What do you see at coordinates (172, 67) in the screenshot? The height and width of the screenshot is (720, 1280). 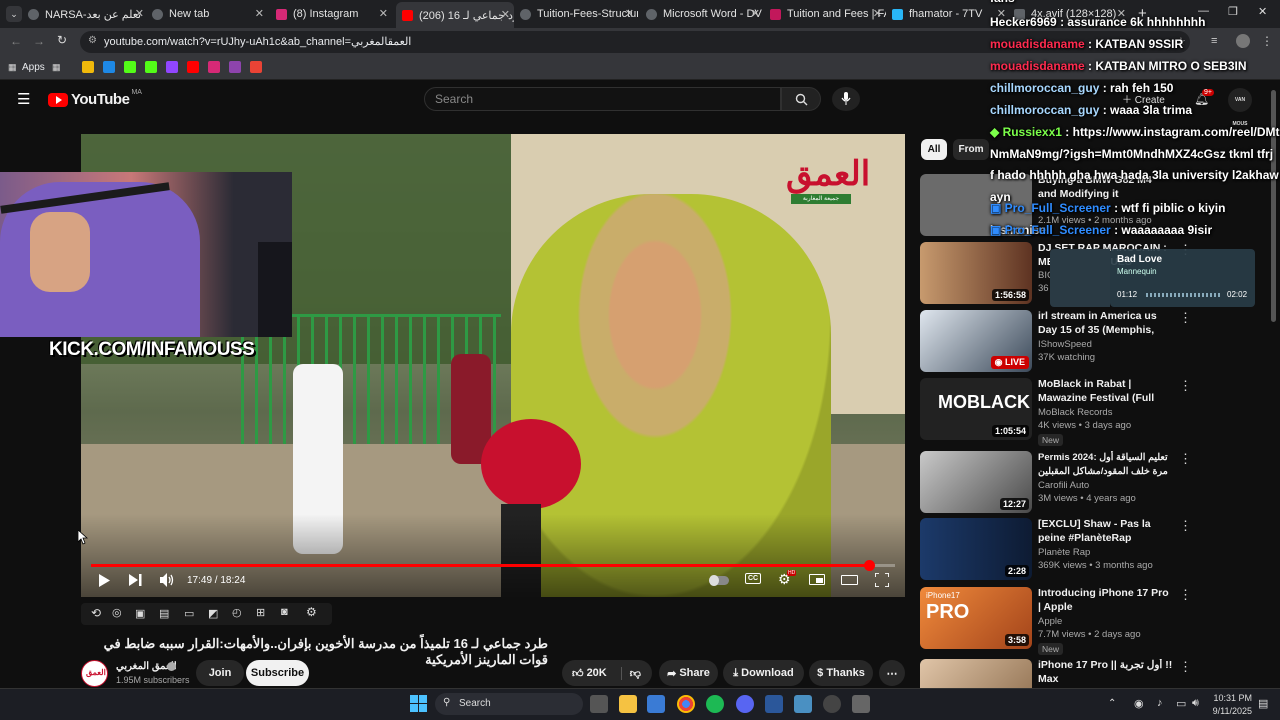 I see `twitch-icon` at bounding box center [172, 67].